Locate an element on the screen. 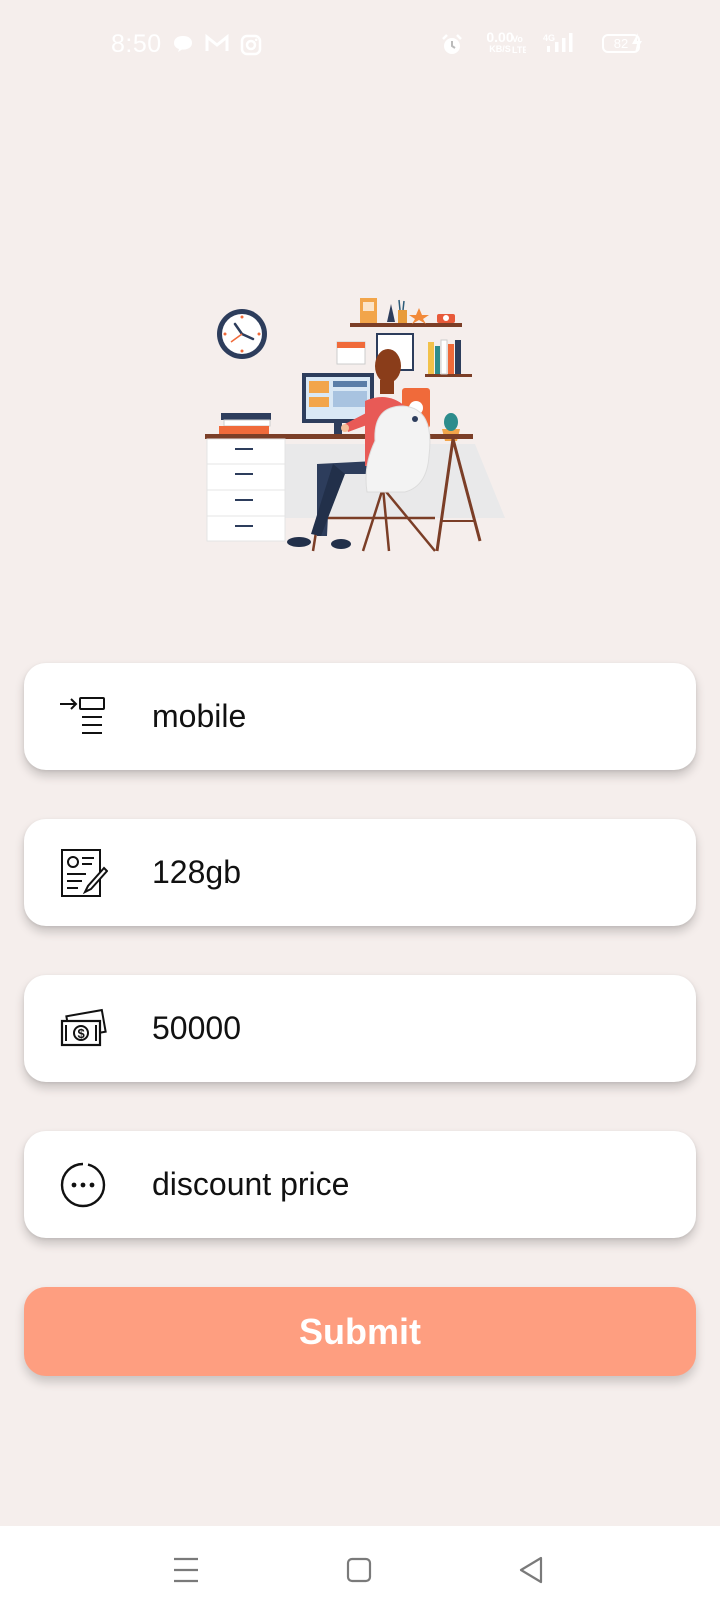  volte-icon: Vo LTE is located at coordinates (519, 44).